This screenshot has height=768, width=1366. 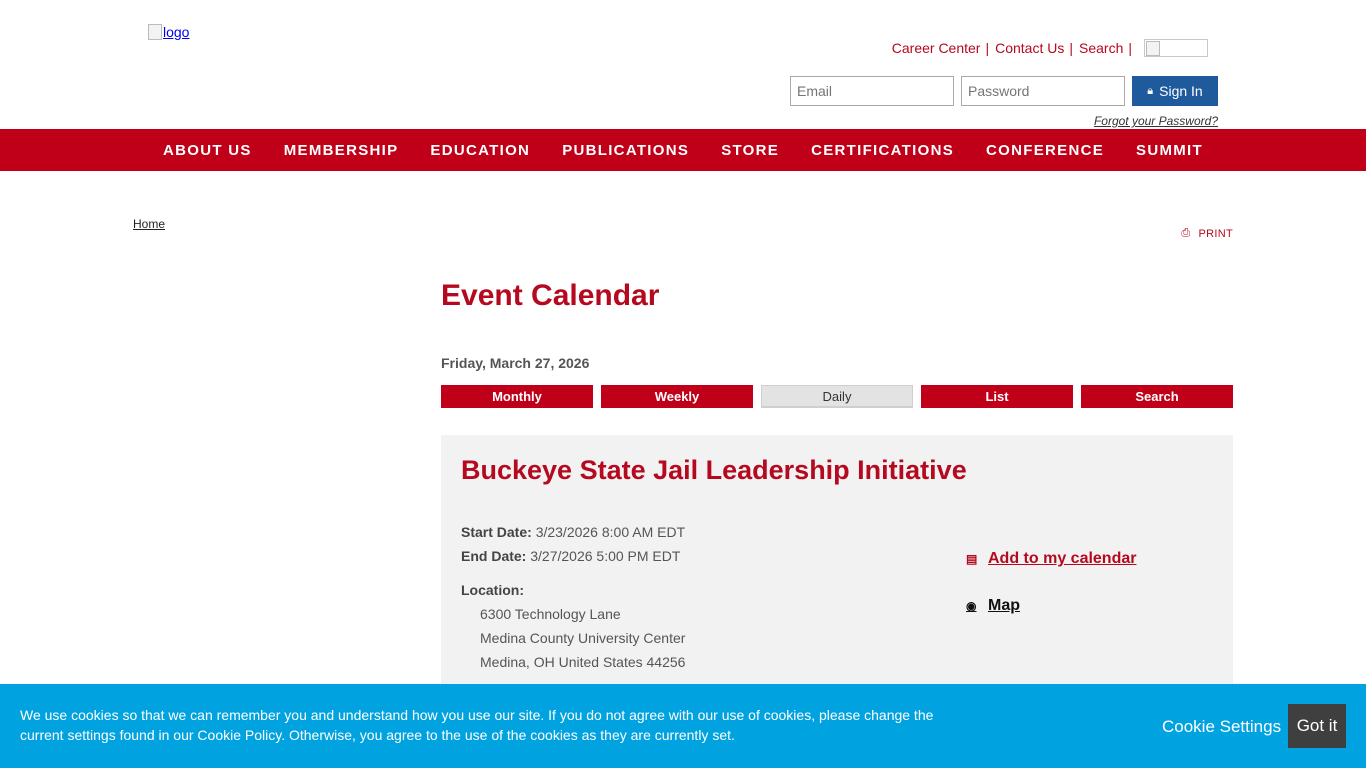 I want to click on lock-icon: 🔒︎, so click(x=1150, y=90).